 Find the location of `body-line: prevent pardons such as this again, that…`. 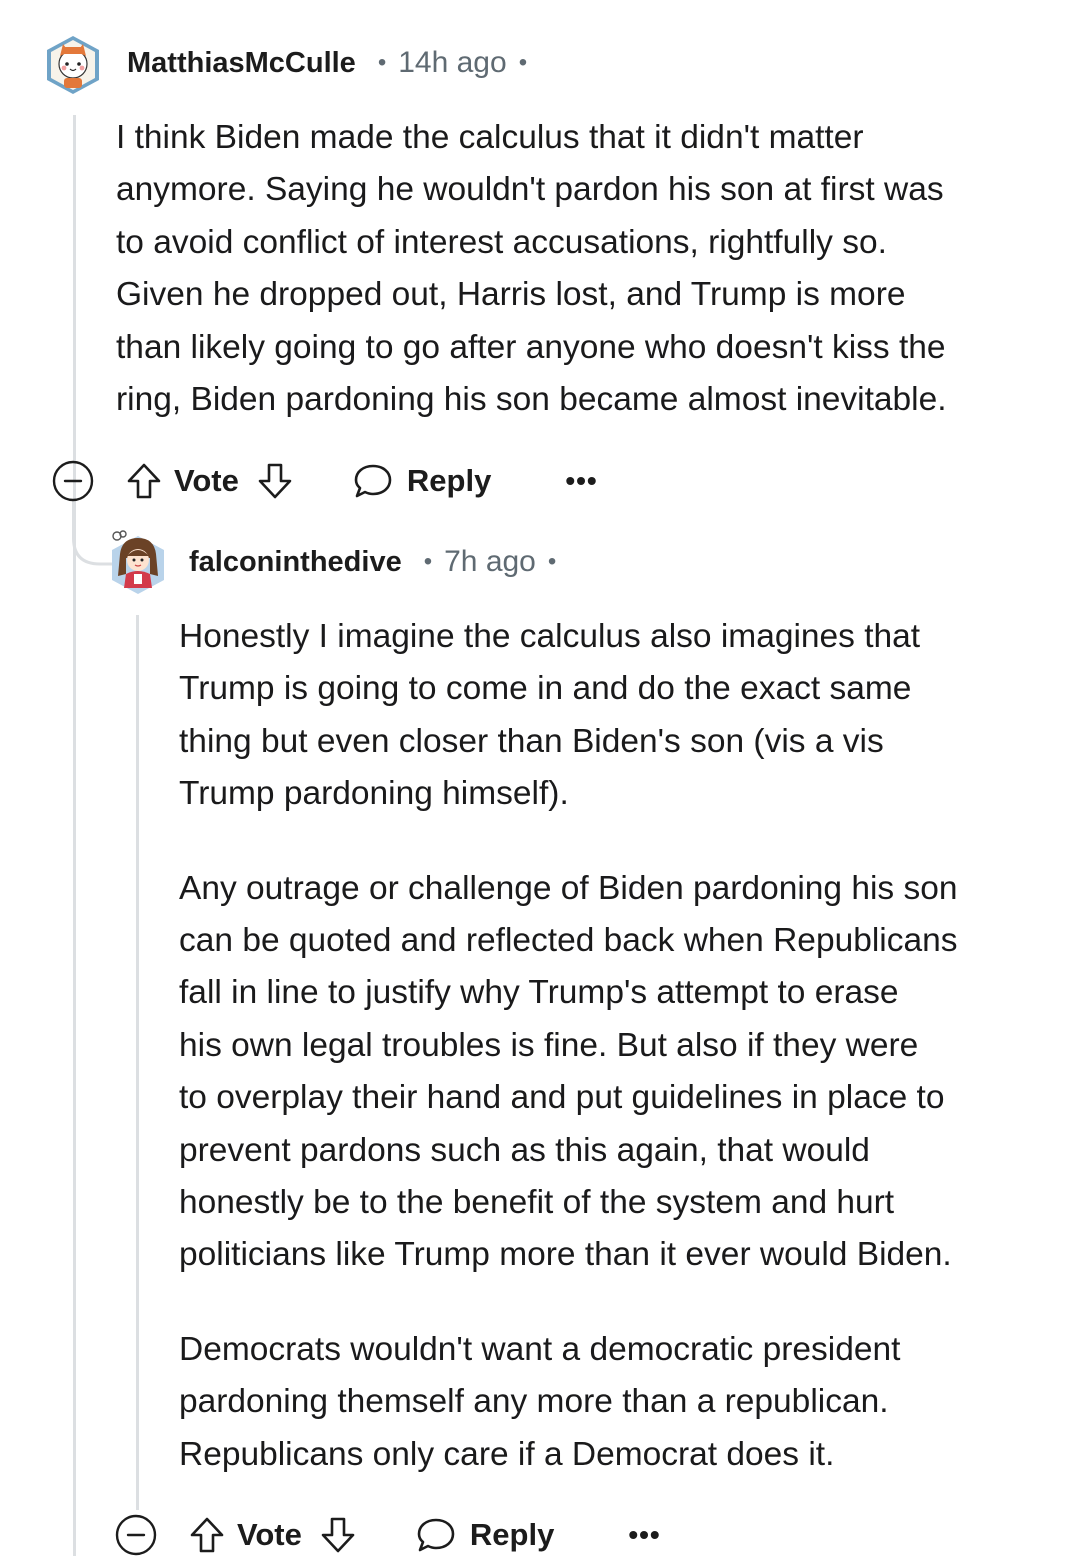

body-line: prevent pardons such as this again, that… is located at coordinates (524, 1150).